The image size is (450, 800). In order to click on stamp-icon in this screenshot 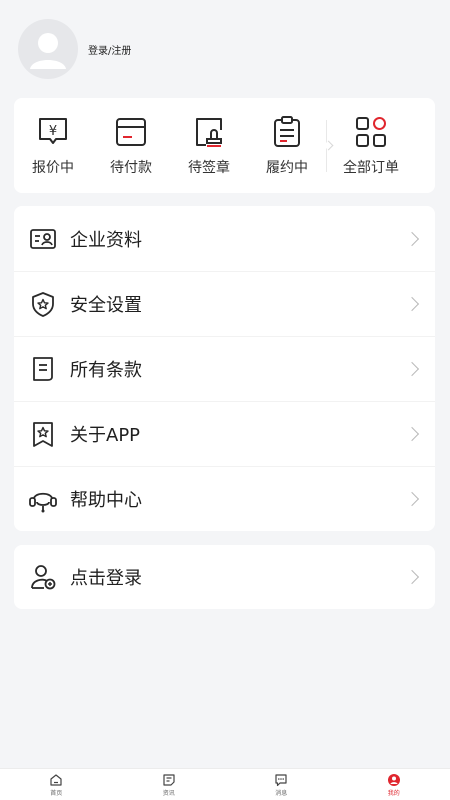, I will do `click(209, 132)`.